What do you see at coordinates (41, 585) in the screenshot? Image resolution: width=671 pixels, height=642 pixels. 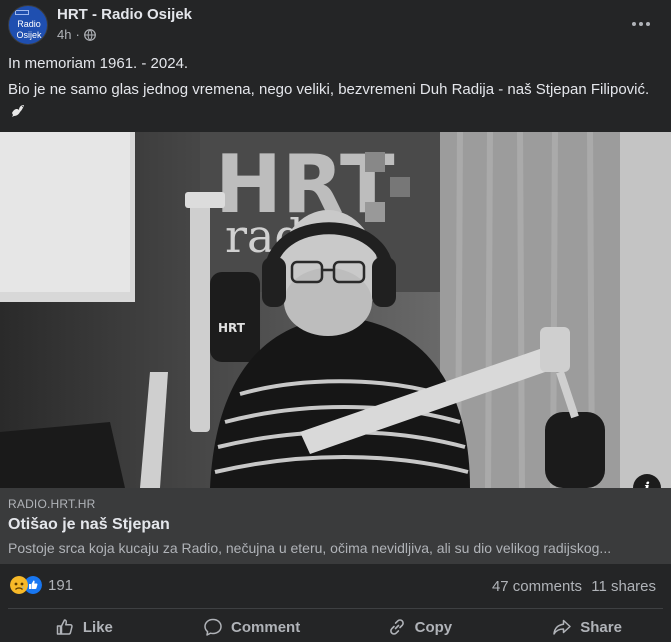 I see `reactions-summary: 191` at bounding box center [41, 585].